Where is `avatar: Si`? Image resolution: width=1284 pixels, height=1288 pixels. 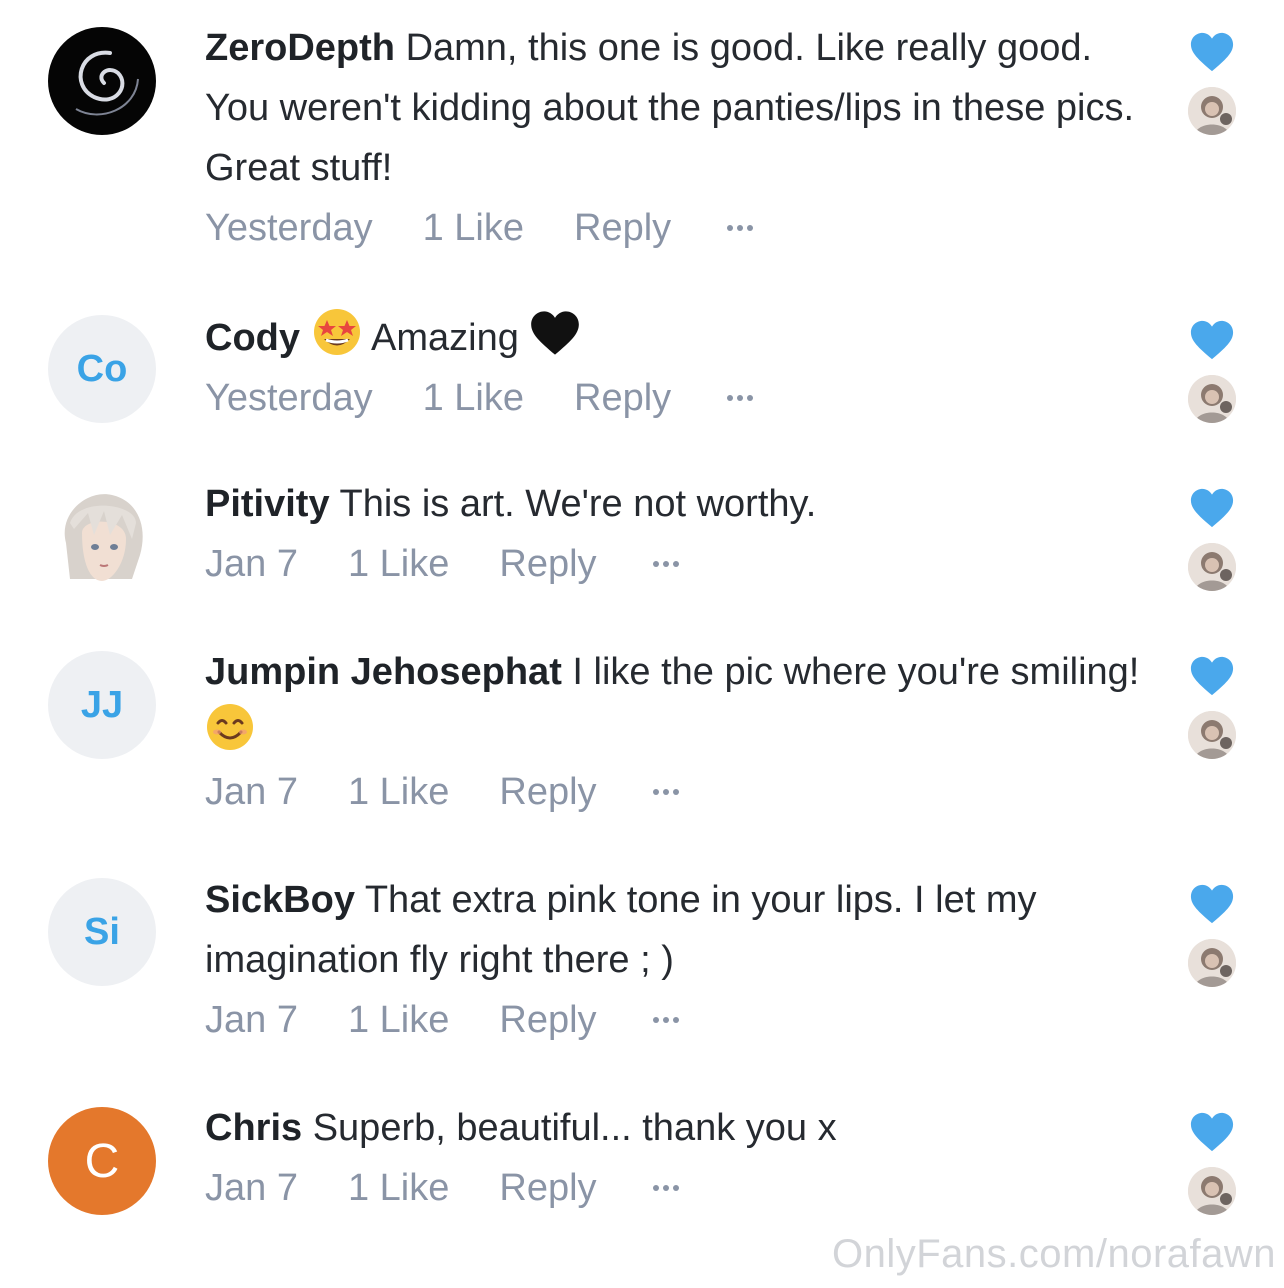
avatar: Si is located at coordinates (102, 932).